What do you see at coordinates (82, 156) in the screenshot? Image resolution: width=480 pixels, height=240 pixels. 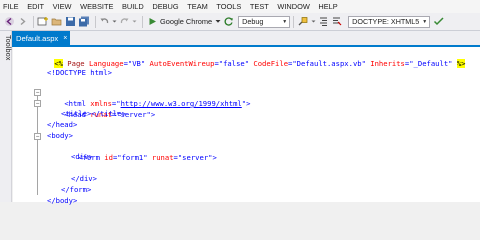 I see `code-line: <div>` at bounding box center [82, 156].